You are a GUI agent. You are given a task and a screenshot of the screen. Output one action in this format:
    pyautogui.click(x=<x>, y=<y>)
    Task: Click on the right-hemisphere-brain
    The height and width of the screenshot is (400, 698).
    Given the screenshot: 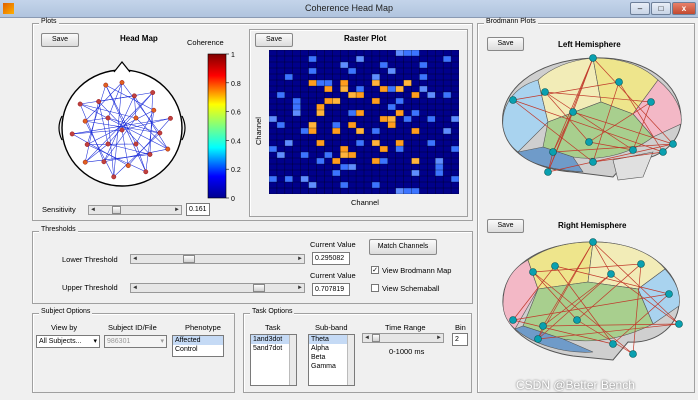 What is the action you would take?
    pyautogui.click(x=592, y=299)
    